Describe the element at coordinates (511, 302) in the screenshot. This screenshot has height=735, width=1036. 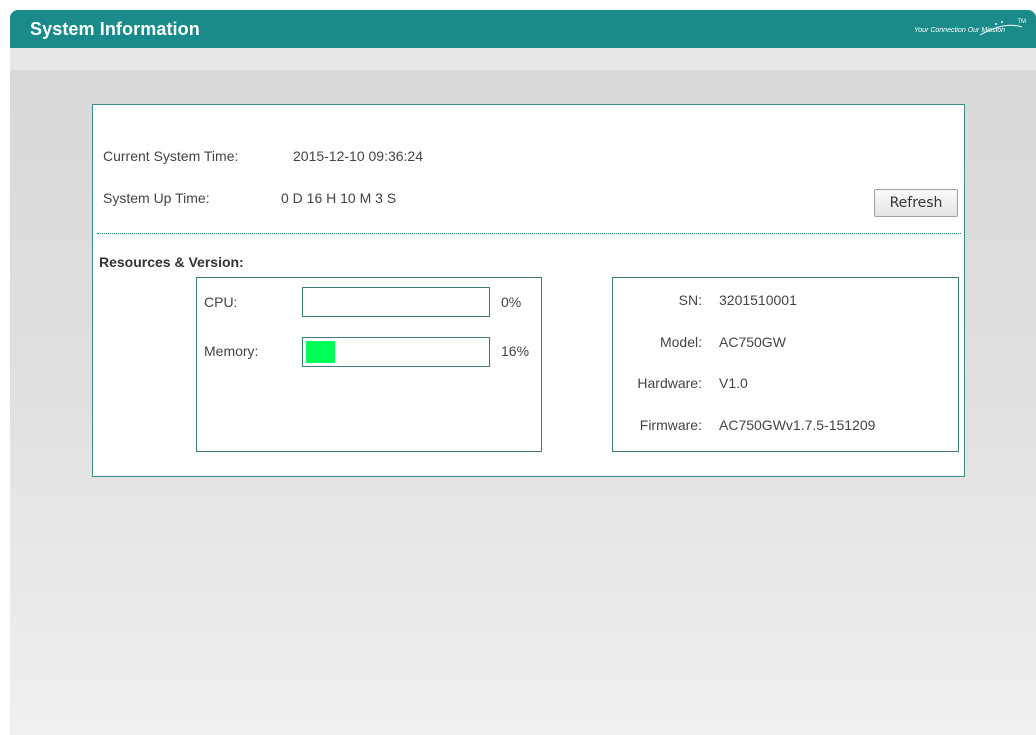
I see `cpu-value: 0%` at that location.